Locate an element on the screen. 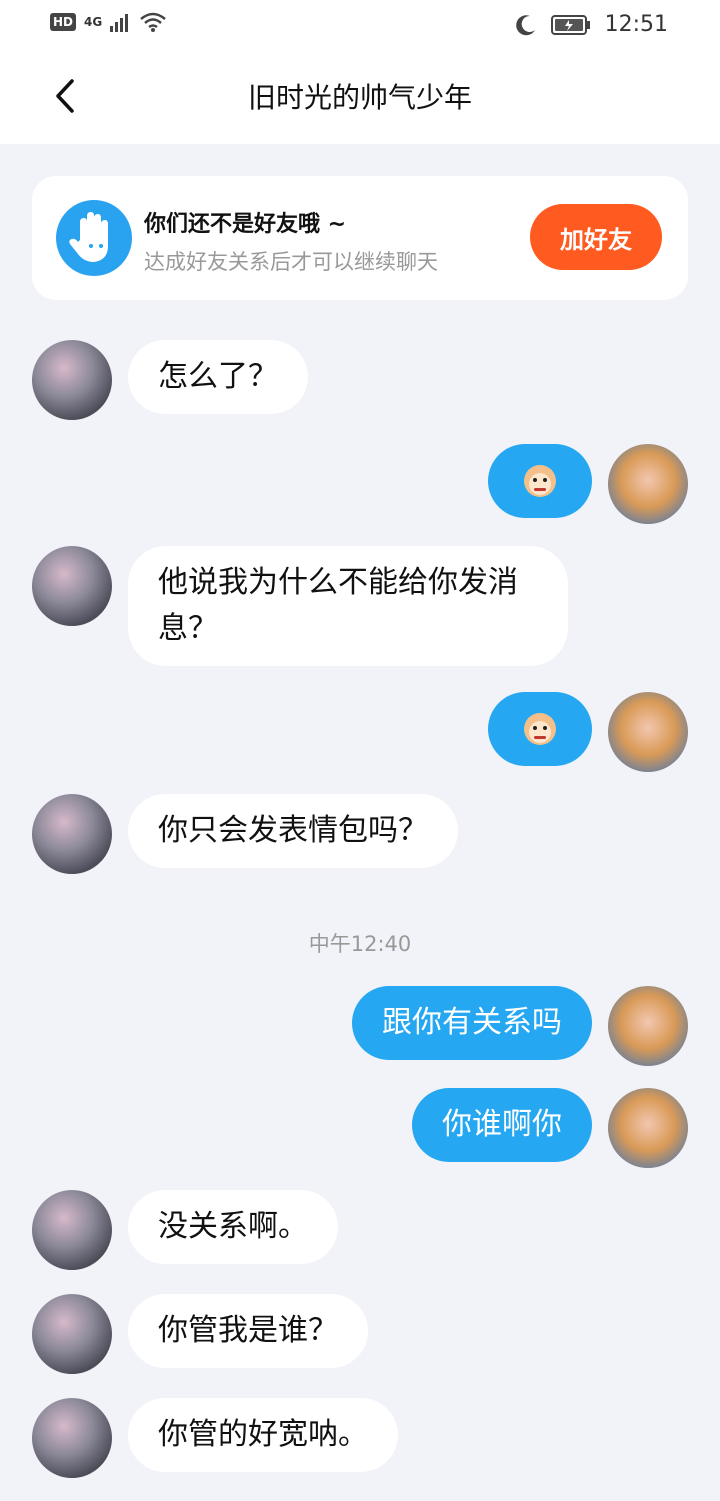  hand-icon is located at coordinates (94, 238).